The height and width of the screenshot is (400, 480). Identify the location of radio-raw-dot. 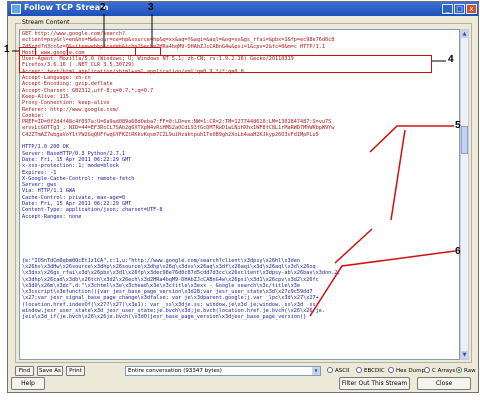
(459, 370).